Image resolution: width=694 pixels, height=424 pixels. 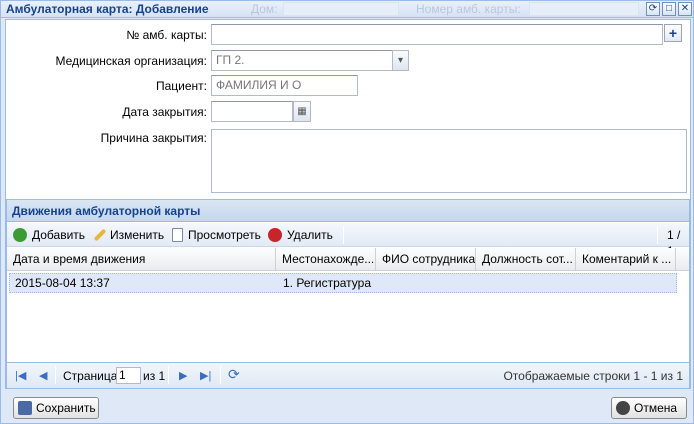 What do you see at coordinates (264, 9) in the screenshot?
I see `background-label-house: Дом:` at bounding box center [264, 9].